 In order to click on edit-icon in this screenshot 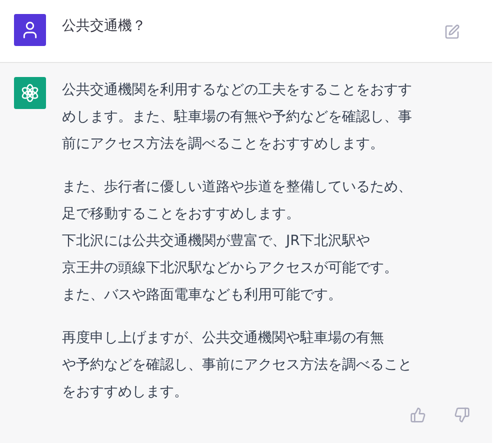, I will do `click(452, 32)`.